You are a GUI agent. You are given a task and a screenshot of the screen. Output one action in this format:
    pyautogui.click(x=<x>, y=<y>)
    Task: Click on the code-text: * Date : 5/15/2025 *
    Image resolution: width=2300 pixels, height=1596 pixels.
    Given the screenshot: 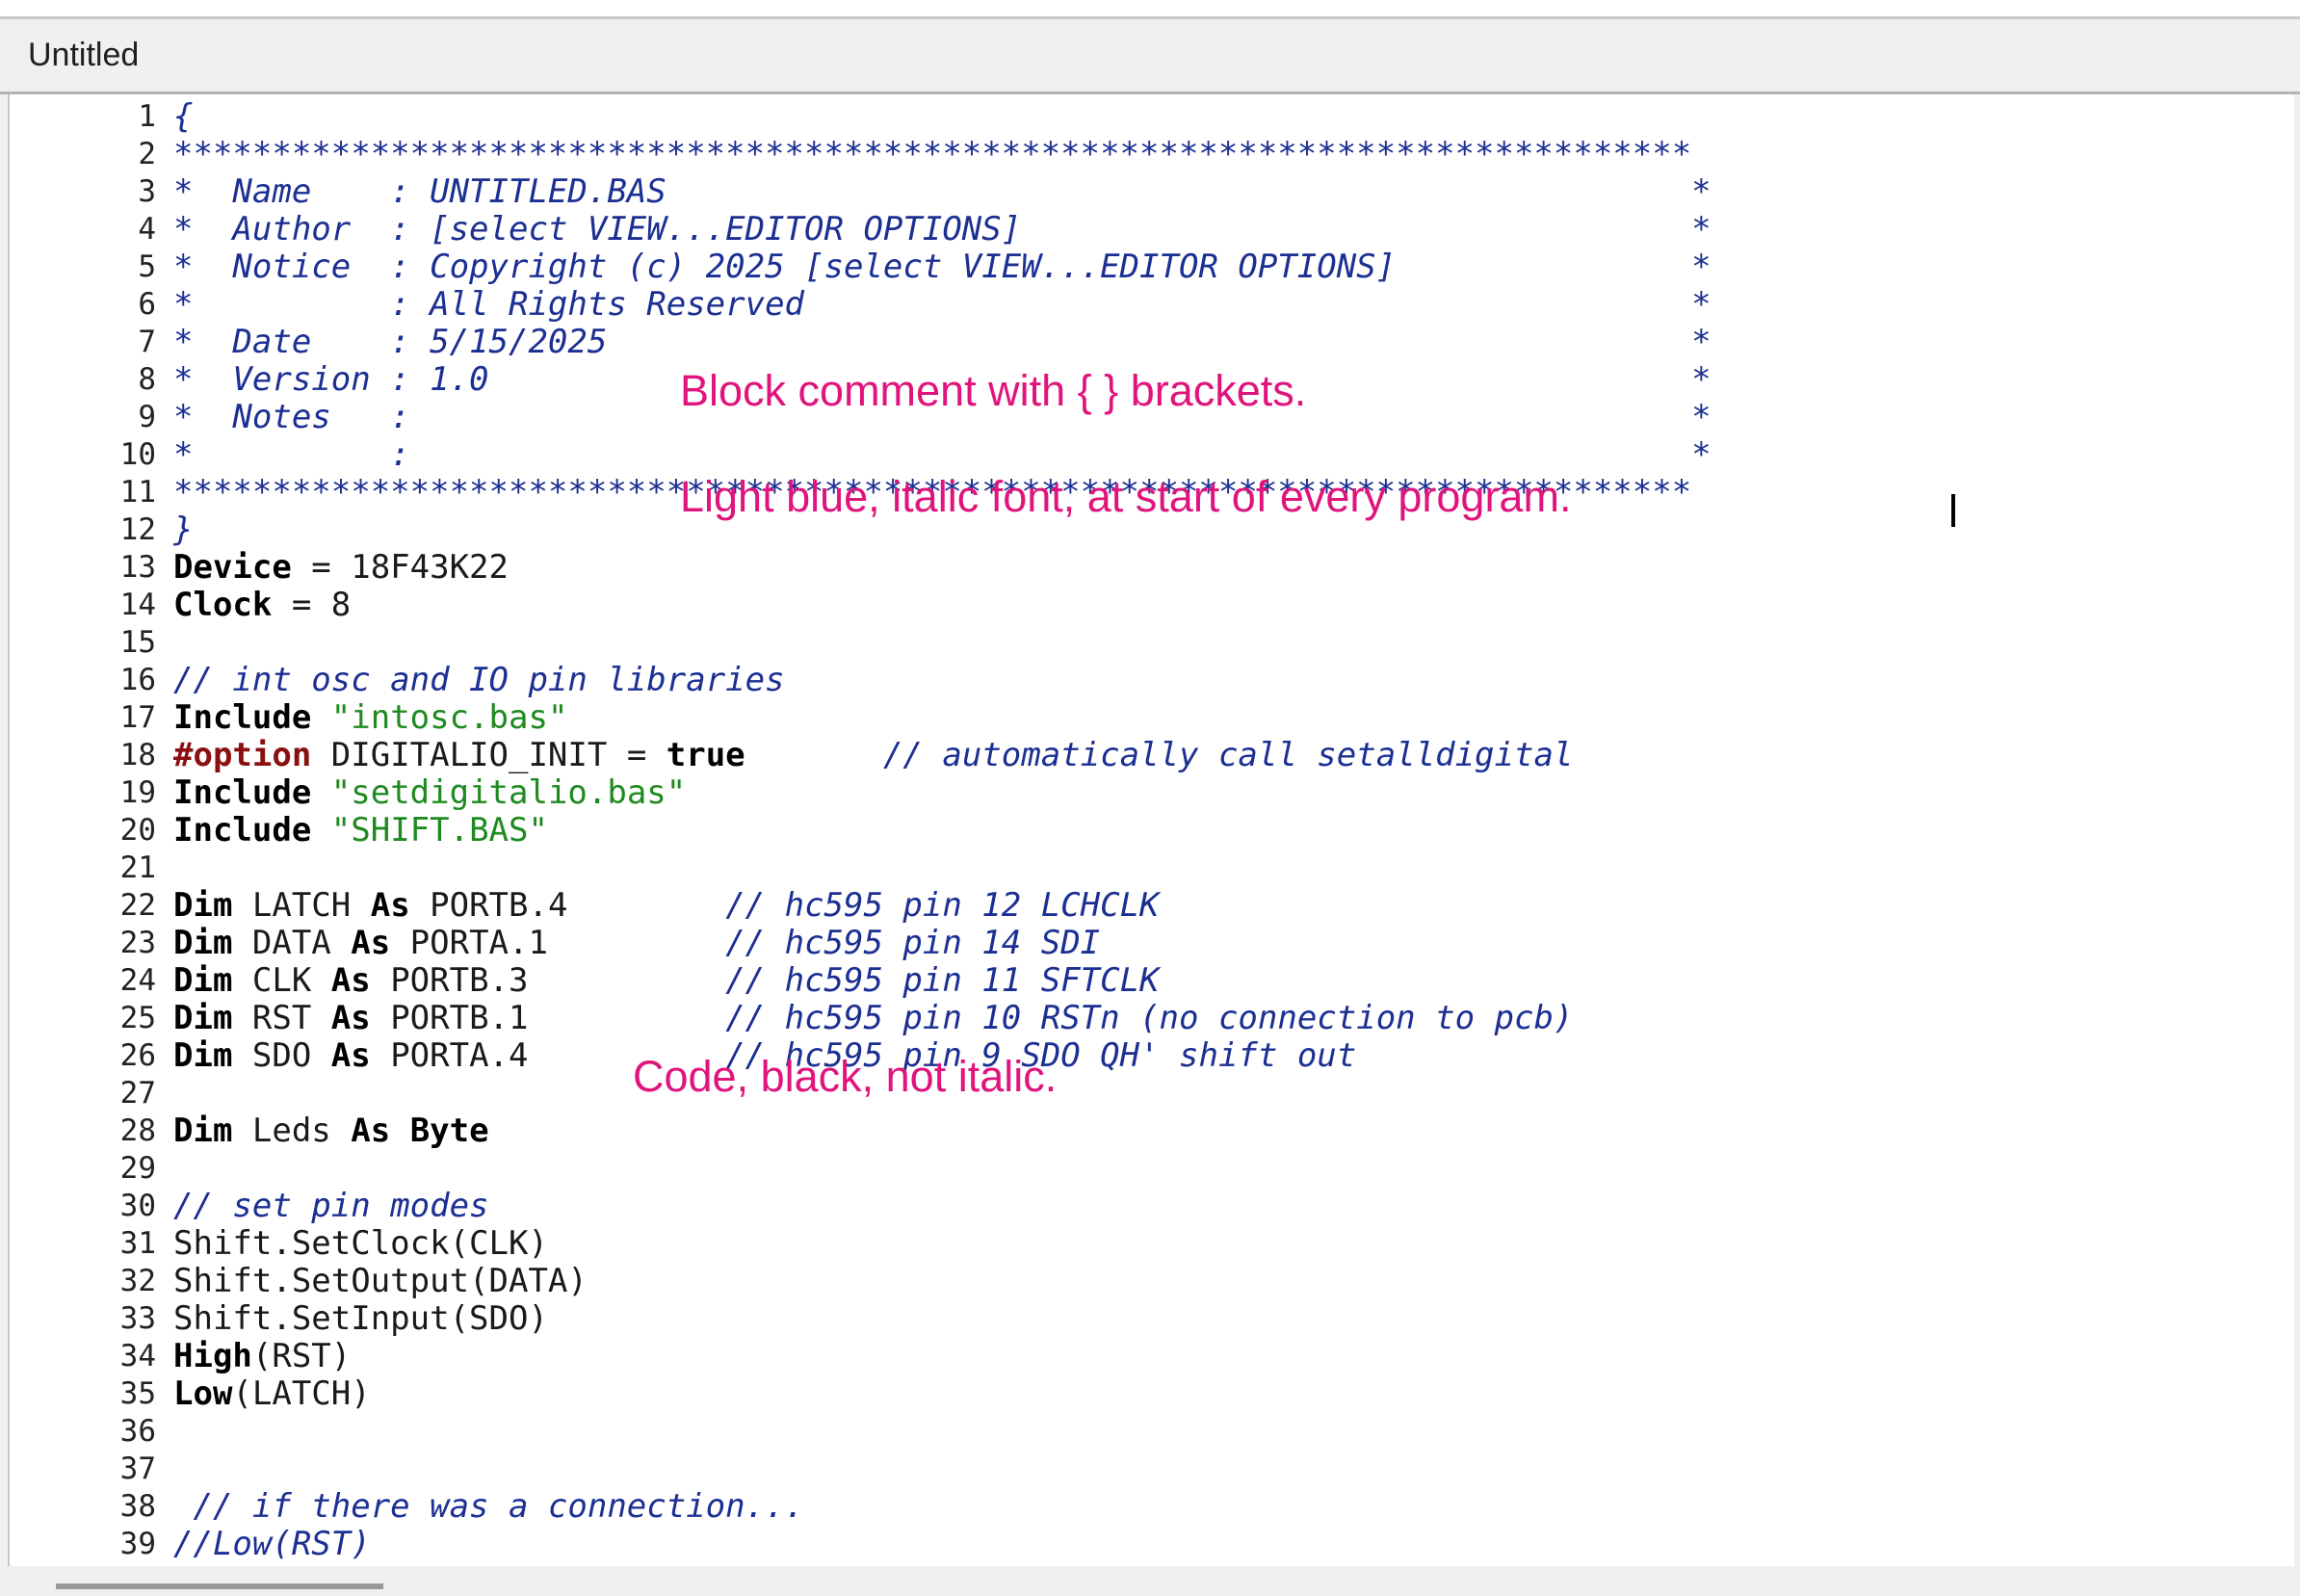 What is the action you would take?
    pyautogui.click(x=942, y=342)
    